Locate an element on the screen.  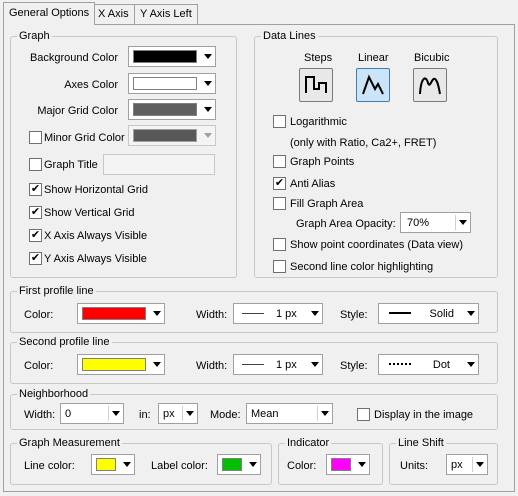
fill-graph-area-label: Fill Graph Area is located at coordinates (327, 204).